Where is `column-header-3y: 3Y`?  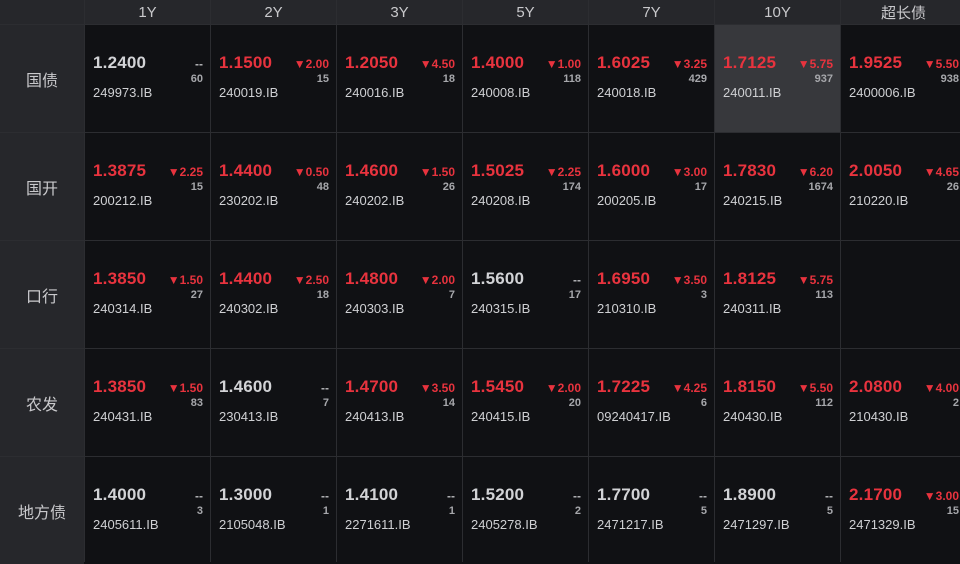
column-header-3y: 3Y is located at coordinates (399, 12).